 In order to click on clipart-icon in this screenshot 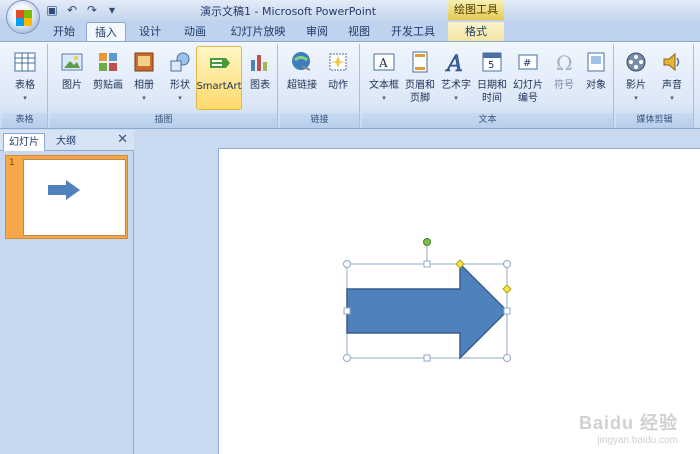, I will do `click(108, 62)`.